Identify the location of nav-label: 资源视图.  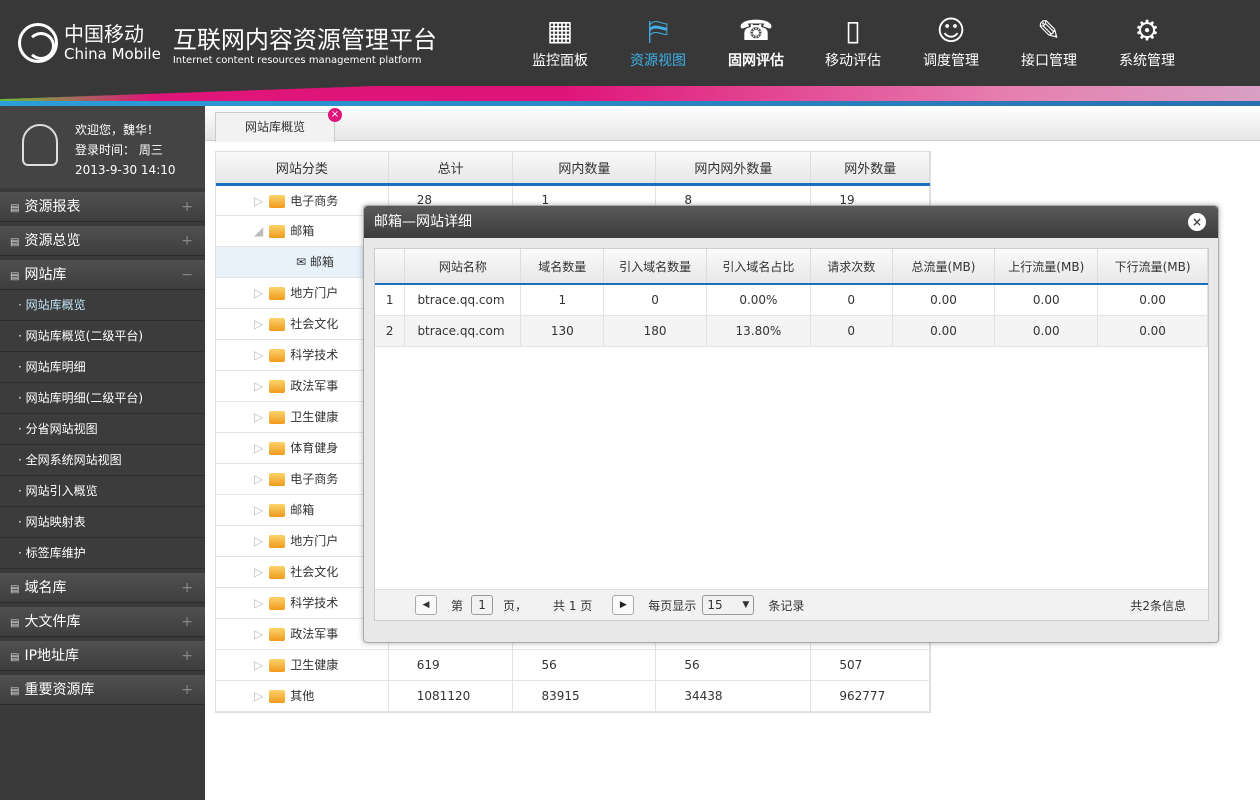
(658, 61).